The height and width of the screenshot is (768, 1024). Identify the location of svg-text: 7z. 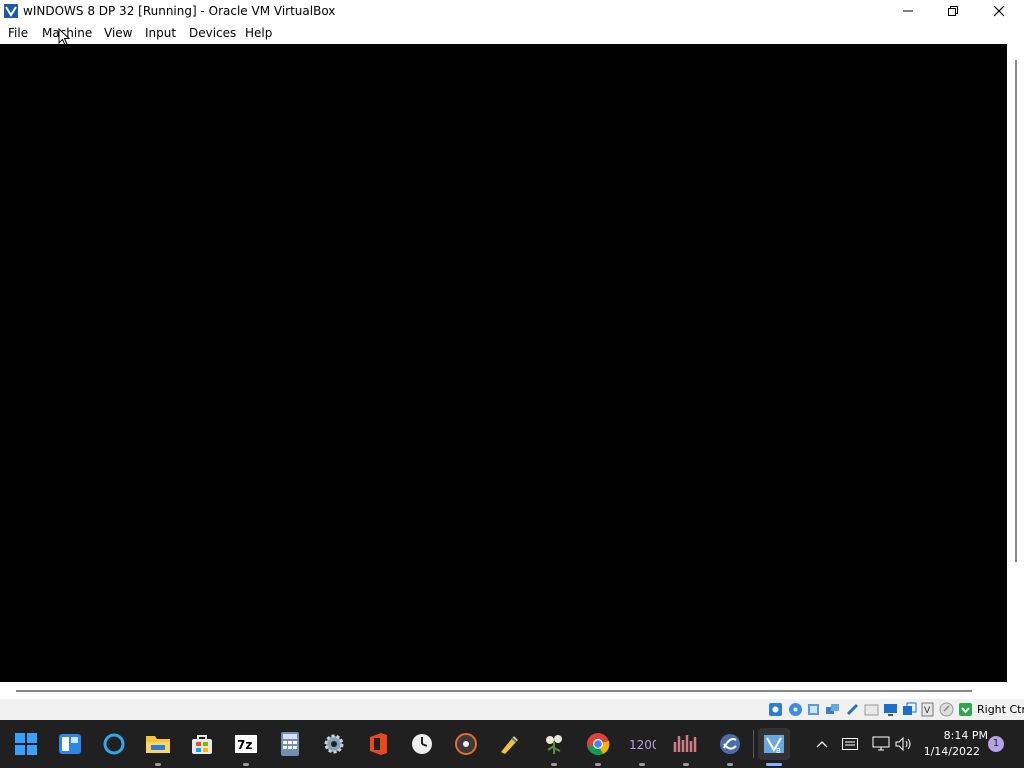
(244, 745).